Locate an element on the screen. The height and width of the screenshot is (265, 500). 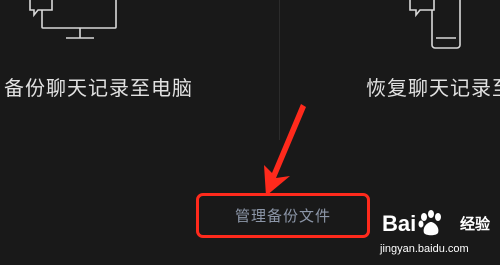
manage-backup-files-button: 管理备份文件 is located at coordinates (283, 215).